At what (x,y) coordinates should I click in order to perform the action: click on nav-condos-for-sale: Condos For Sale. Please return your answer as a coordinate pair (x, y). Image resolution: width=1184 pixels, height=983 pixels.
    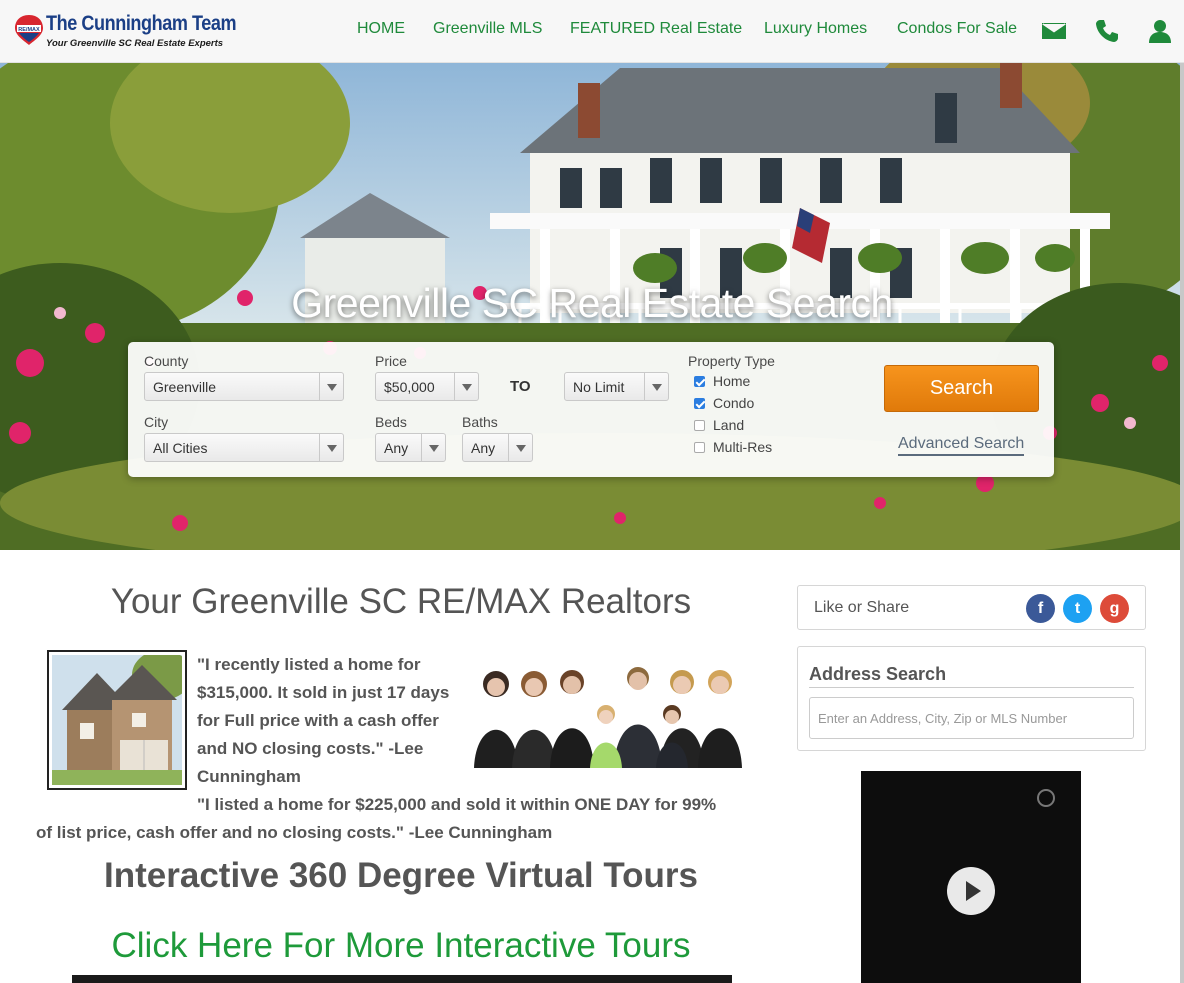
    Looking at the image, I should click on (957, 29).